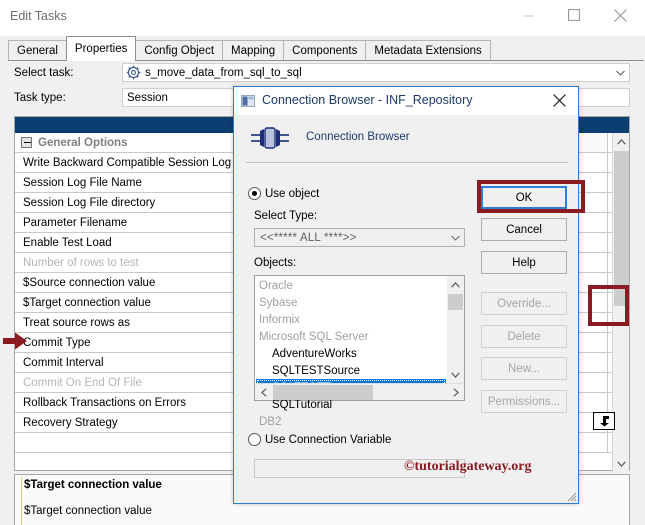  What do you see at coordinates (254, 439) in the screenshot?
I see `use-connection-variable-radio` at bounding box center [254, 439].